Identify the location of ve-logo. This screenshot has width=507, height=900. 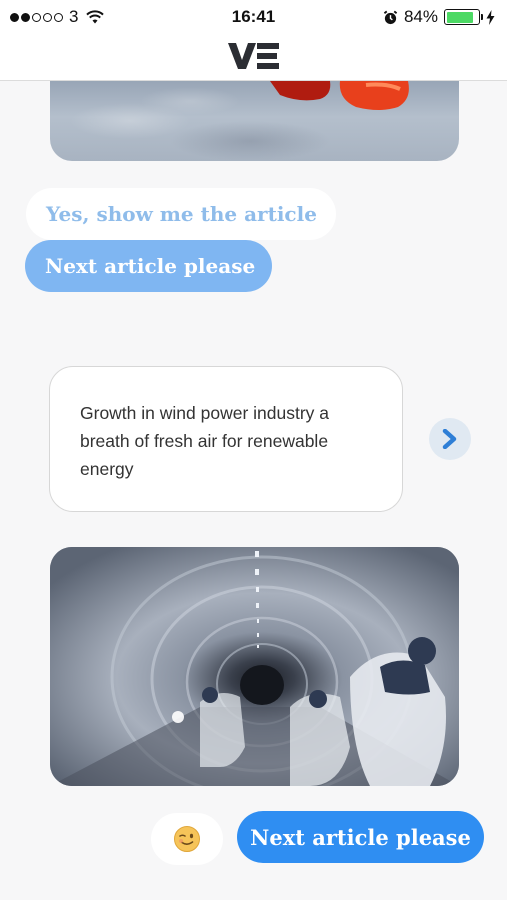
(253, 56).